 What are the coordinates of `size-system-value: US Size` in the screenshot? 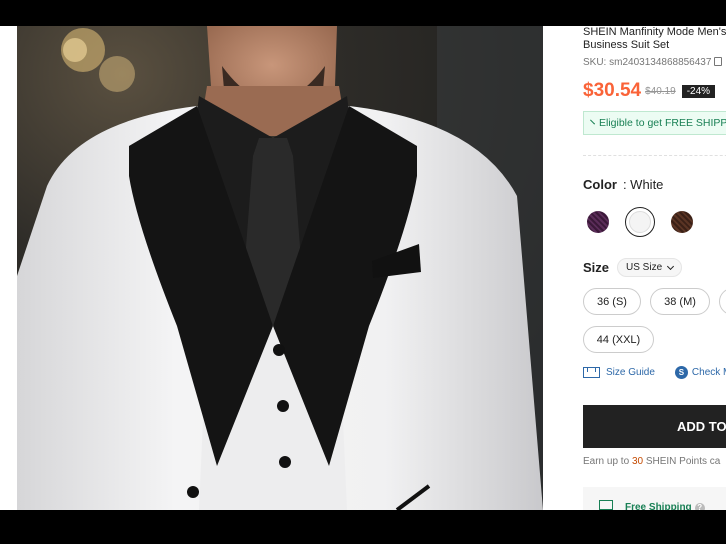 It's located at (644, 267).